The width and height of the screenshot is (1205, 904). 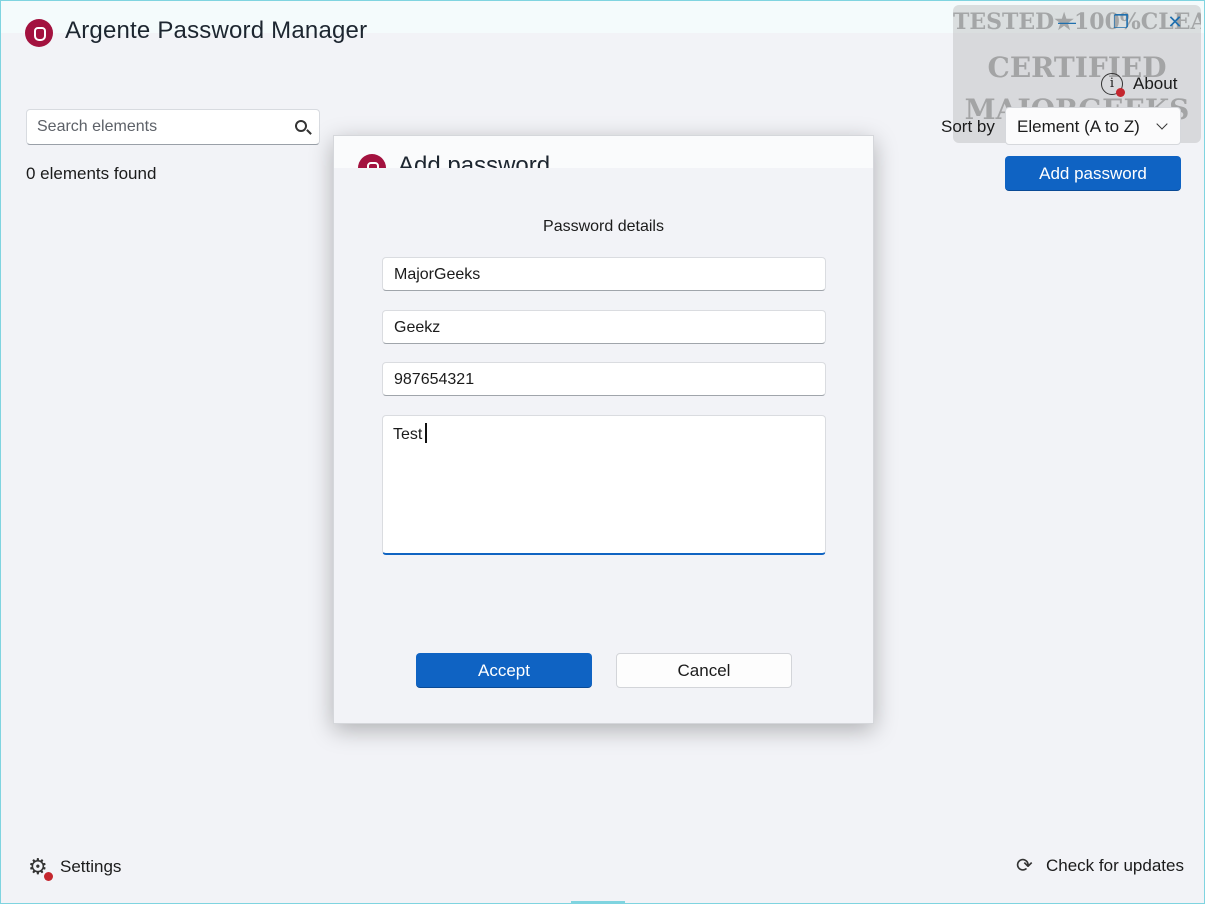 I want to click on about-button: i About, so click(x=1139, y=85).